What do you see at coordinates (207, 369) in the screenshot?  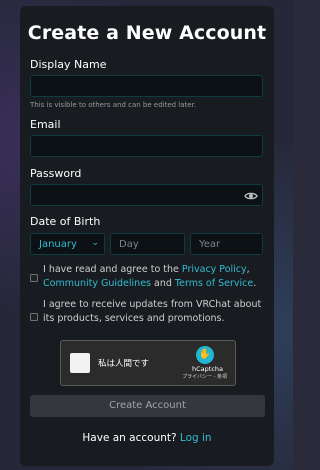 I see `hcaptcha-brand: hCaptcha` at bounding box center [207, 369].